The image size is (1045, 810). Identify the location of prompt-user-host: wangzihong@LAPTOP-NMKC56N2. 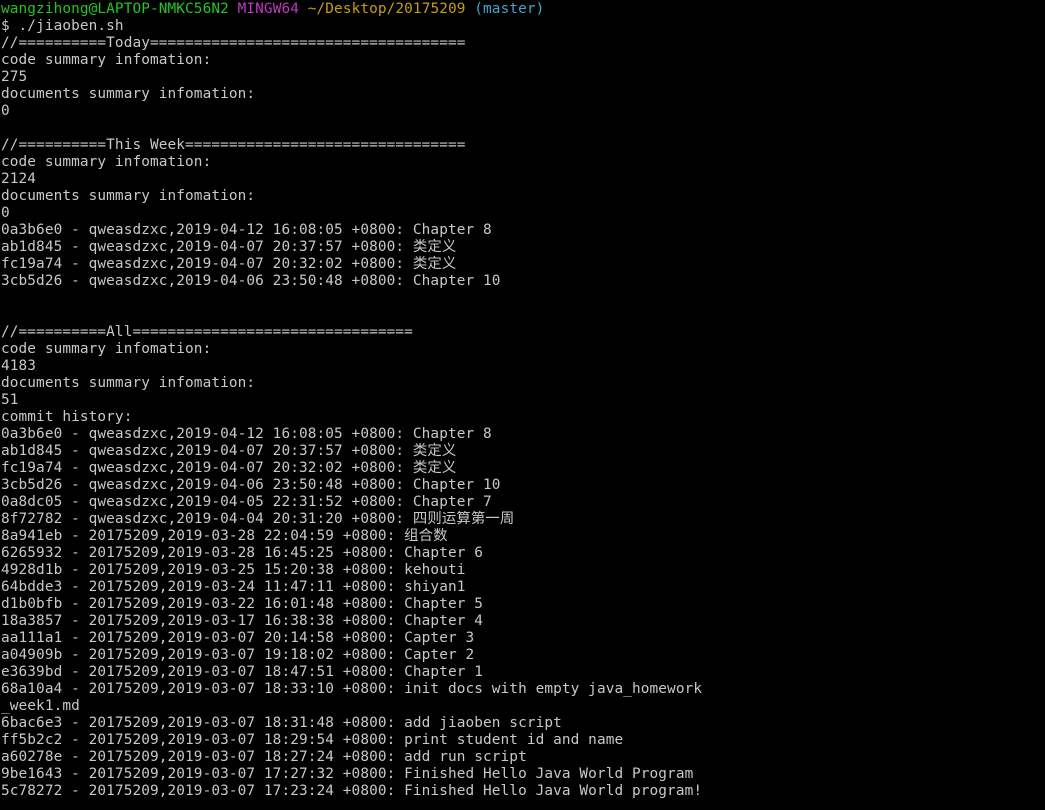
(115, 9).